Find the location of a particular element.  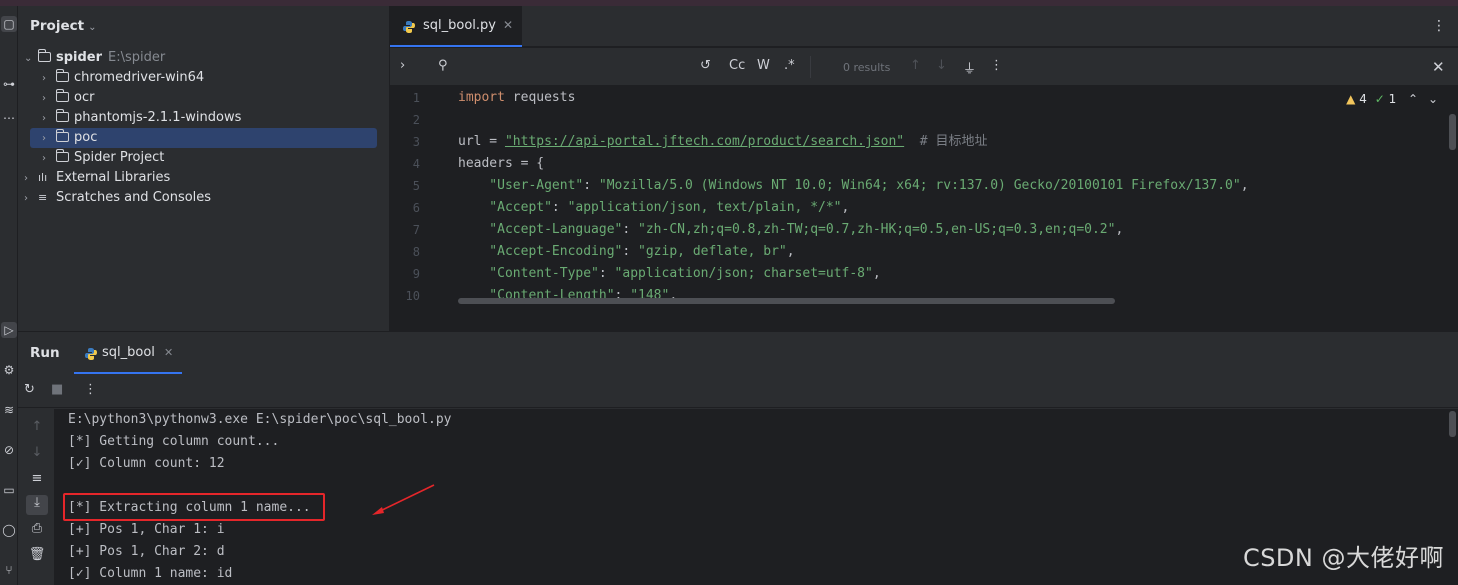

whole-word-button: W is located at coordinates (763, 65).